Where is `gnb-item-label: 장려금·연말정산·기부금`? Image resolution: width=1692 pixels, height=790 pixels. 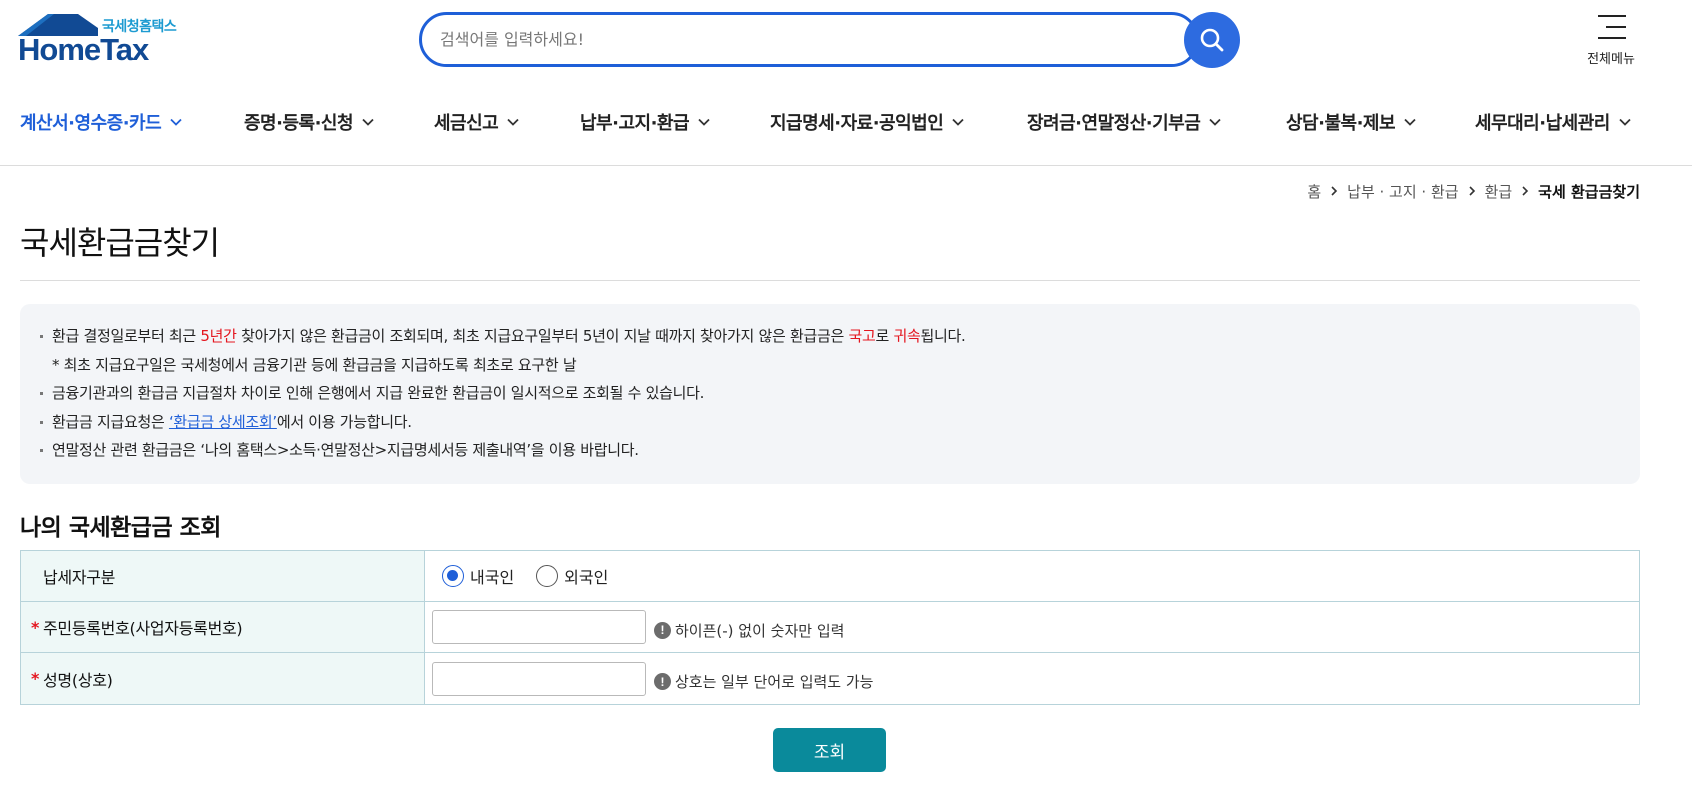 gnb-item-label: 장려금·연말정산·기부금 is located at coordinates (1114, 123).